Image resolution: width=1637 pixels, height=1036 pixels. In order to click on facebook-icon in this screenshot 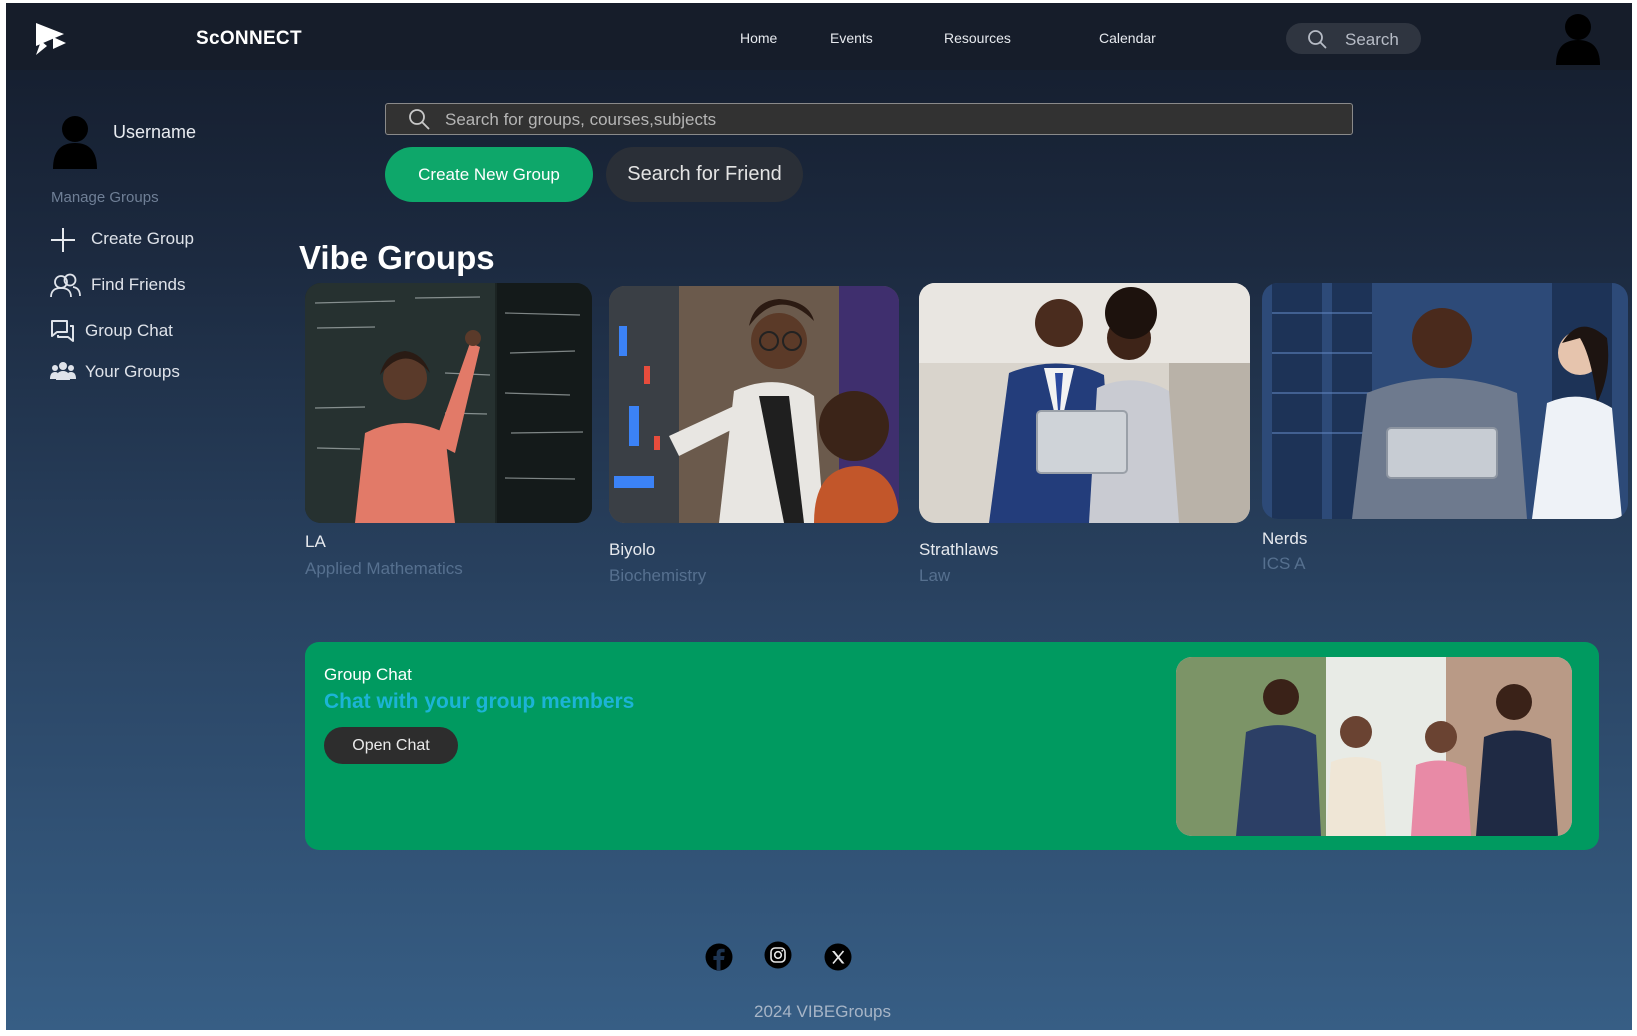, I will do `click(719, 957)`.